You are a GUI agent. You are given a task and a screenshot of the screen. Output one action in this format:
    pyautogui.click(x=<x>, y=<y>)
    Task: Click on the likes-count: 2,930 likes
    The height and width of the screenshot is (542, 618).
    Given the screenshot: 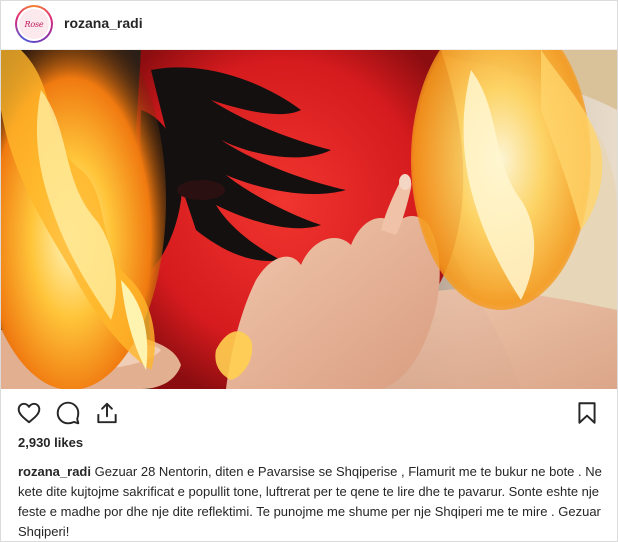 What is the action you would take?
    pyautogui.click(x=50, y=442)
    